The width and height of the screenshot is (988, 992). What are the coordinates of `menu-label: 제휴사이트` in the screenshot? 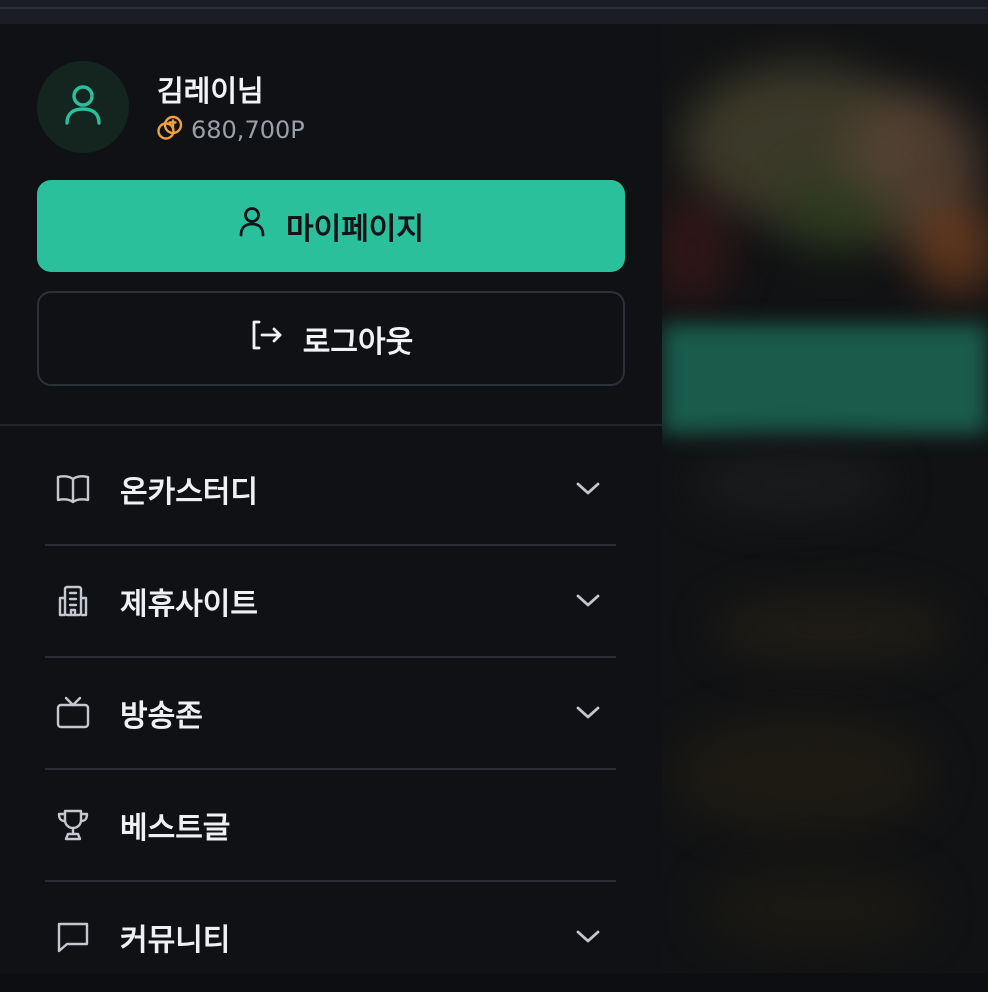 It's located at (189, 604).